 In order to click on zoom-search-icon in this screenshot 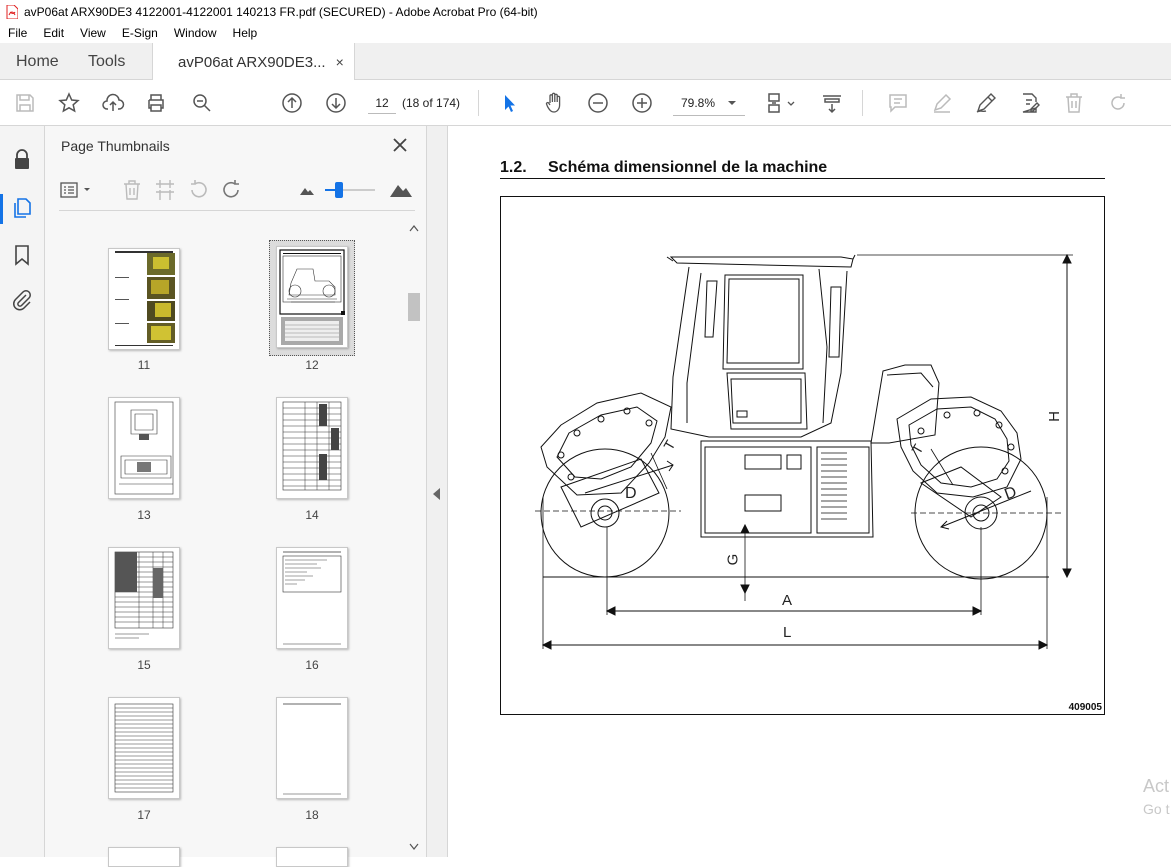, I will do `click(202, 103)`.